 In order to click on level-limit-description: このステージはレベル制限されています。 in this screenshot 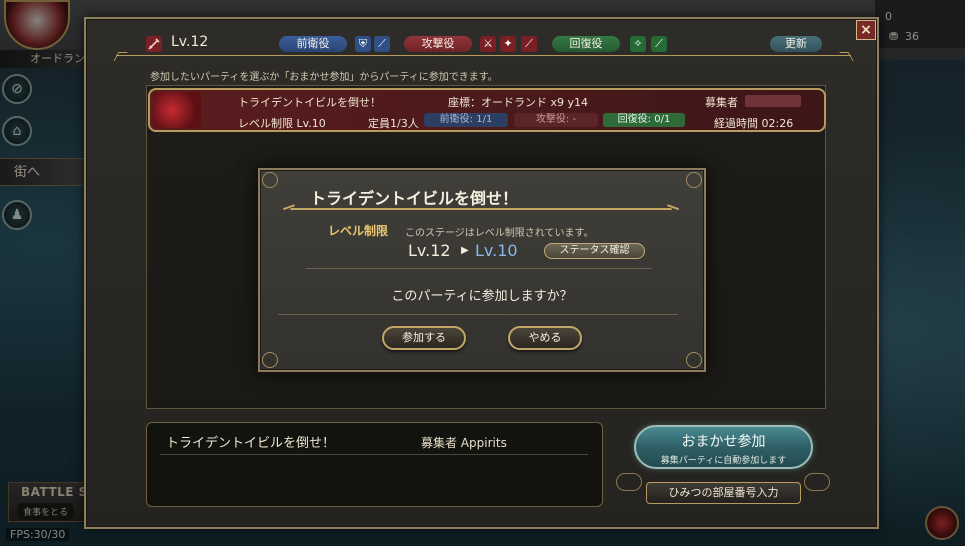, I will do `click(499, 233)`.